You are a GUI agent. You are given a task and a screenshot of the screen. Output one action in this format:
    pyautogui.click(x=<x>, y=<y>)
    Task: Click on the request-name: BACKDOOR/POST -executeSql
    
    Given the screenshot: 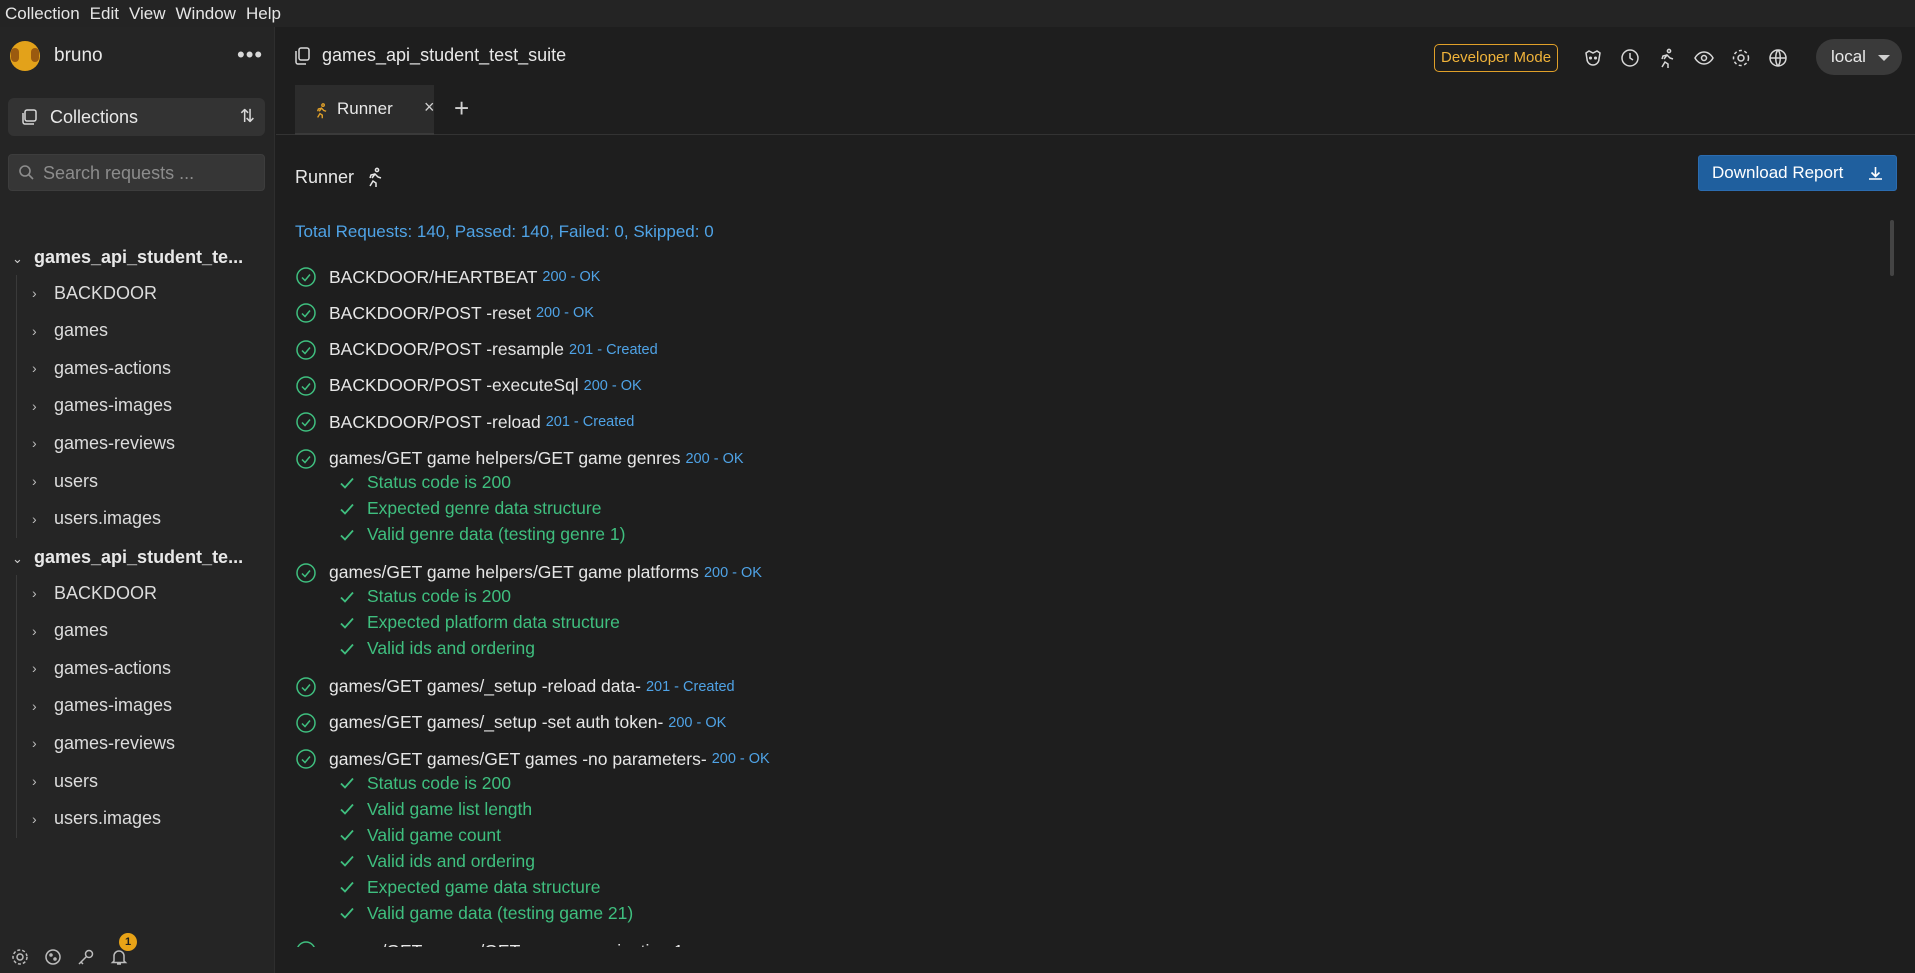 What is the action you would take?
    pyautogui.click(x=454, y=385)
    